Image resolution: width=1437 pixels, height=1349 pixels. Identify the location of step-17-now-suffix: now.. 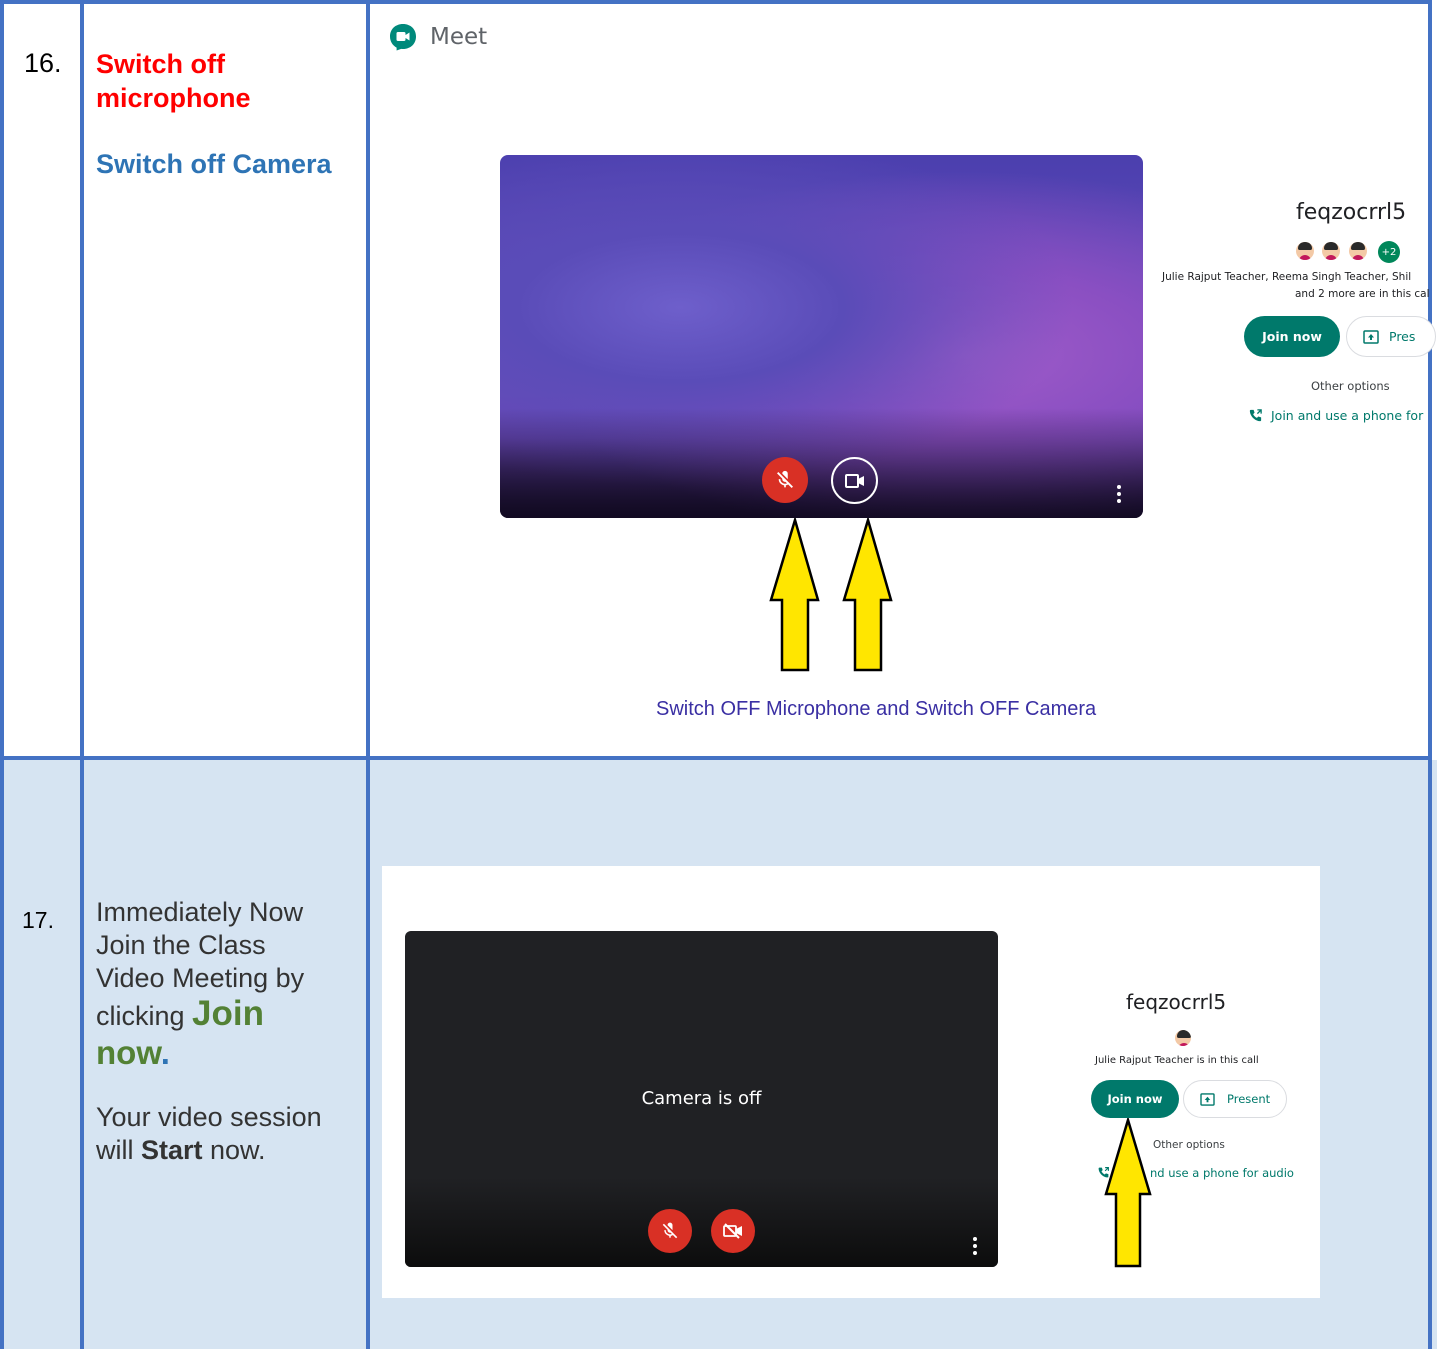
(234, 1150).